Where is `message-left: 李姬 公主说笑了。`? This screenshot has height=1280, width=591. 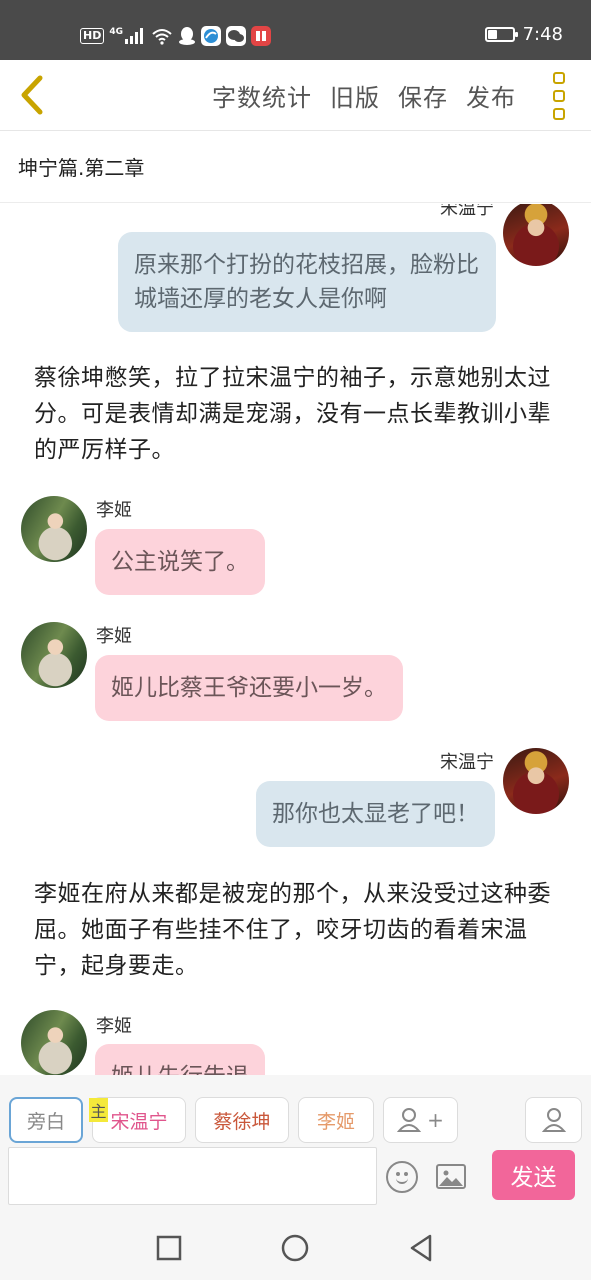
message-left: 李姬 公主说笑了。 is located at coordinates (295, 549).